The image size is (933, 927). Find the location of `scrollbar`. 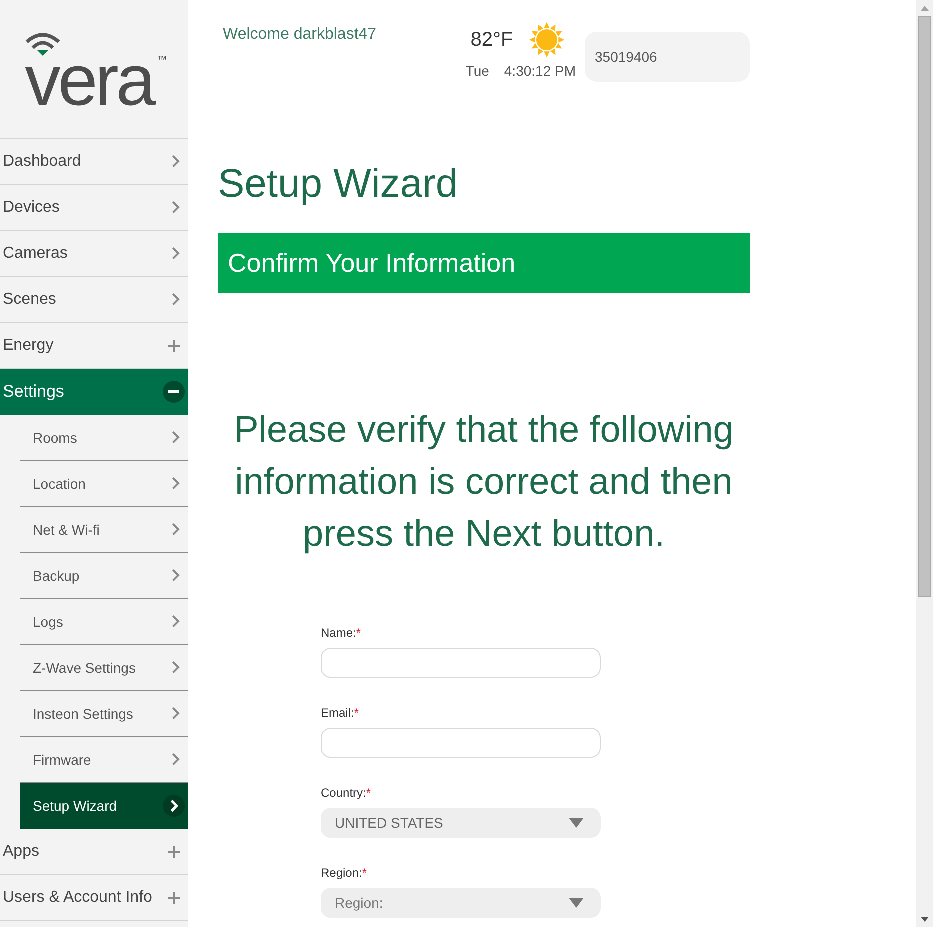

scrollbar is located at coordinates (924, 463).